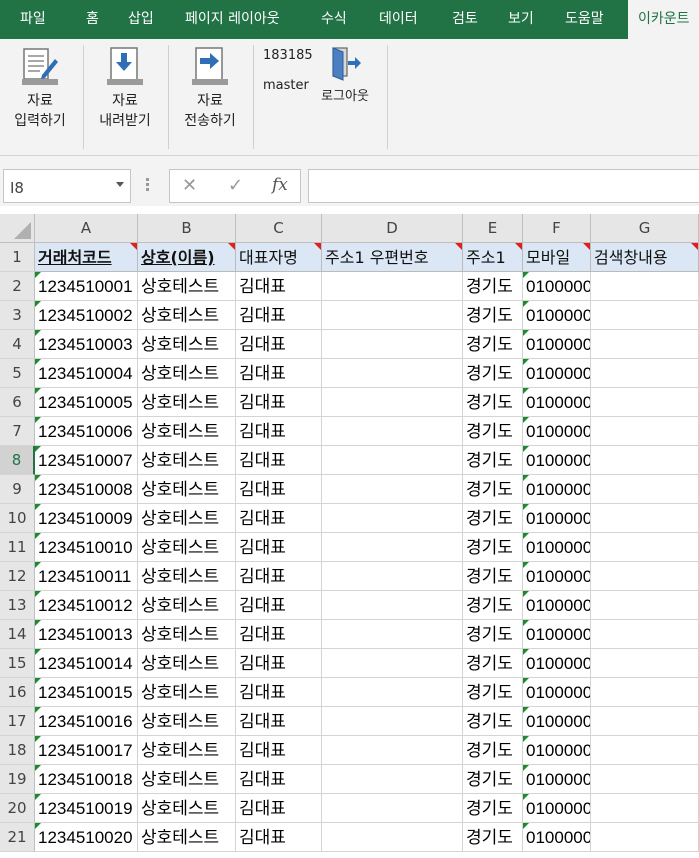  What do you see at coordinates (663, 19) in the screenshot?
I see `tab-ecount: 이카운트` at bounding box center [663, 19].